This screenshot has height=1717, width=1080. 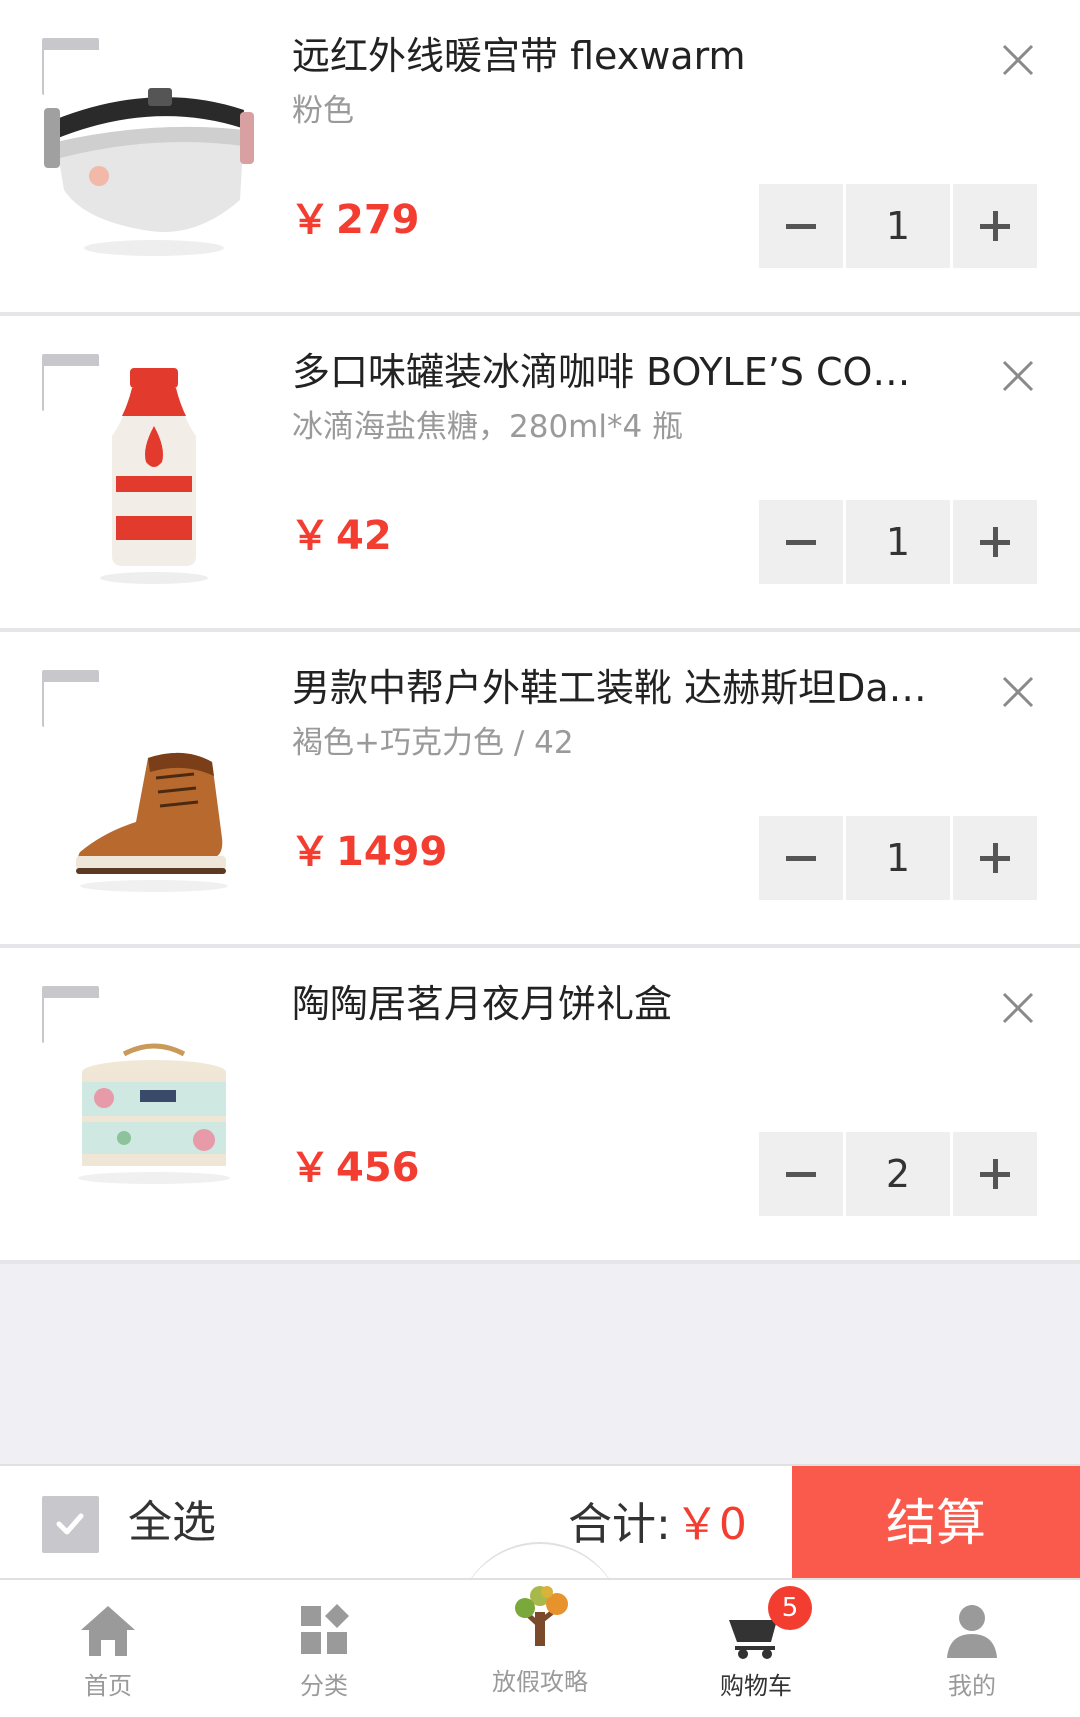 What do you see at coordinates (540, 1682) in the screenshot?
I see `tab-label: 放假攻略` at bounding box center [540, 1682].